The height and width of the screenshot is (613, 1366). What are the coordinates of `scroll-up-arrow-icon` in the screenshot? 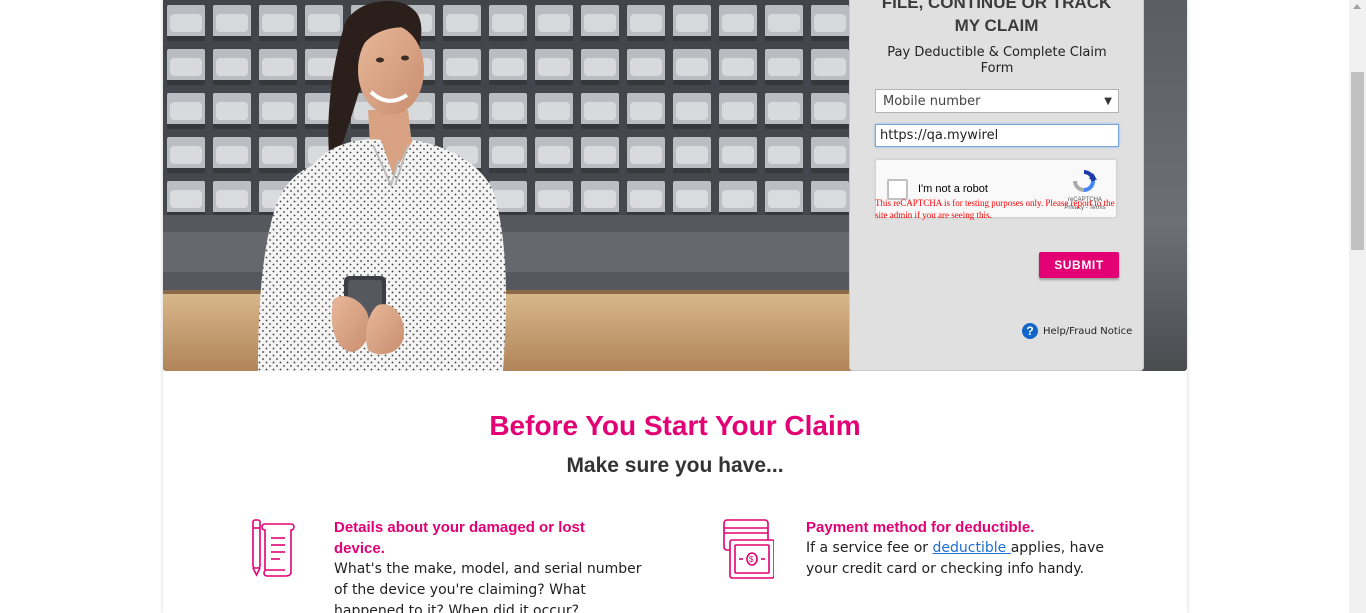 It's located at (1357, 6).